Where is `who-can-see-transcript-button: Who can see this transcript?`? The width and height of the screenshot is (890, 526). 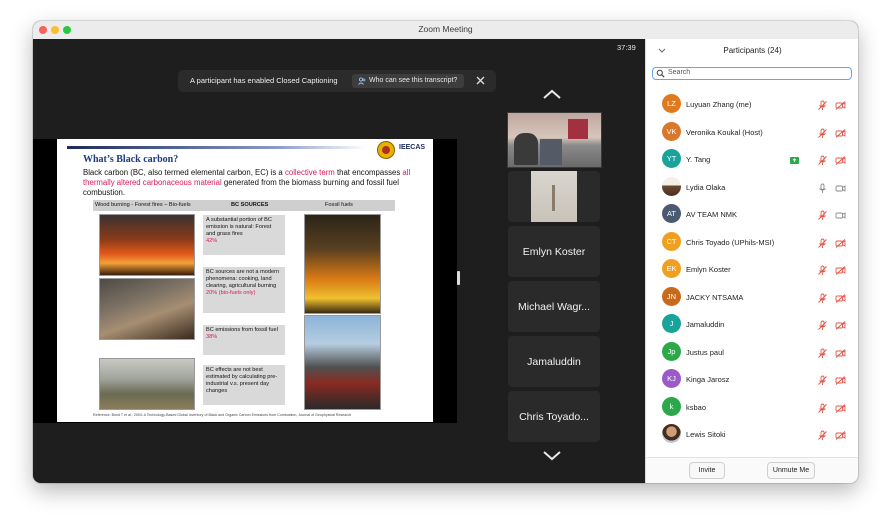 who-can-see-transcript-button: Who can see this transcript? is located at coordinates (408, 81).